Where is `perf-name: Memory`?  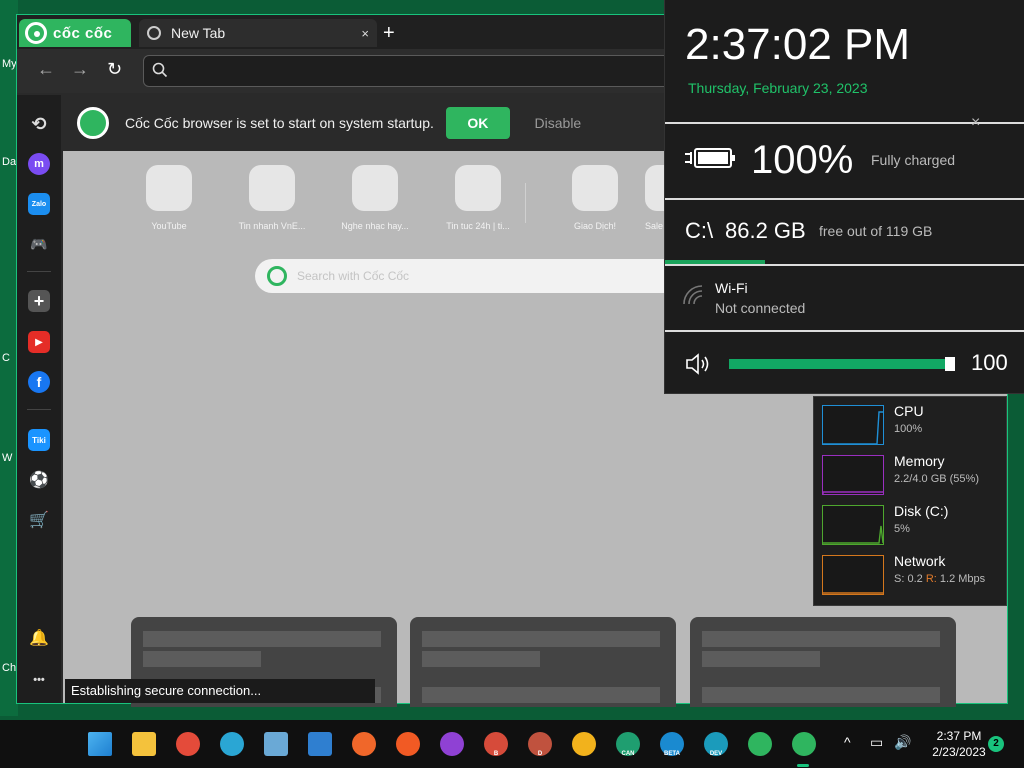
perf-name: Memory is located at coordinates (919, 461).